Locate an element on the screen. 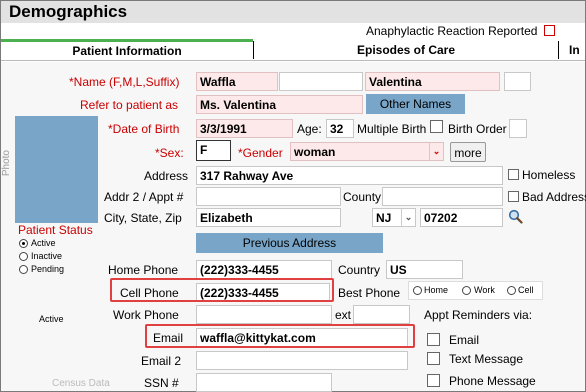 The width and height of the screenshot is (586, 392). reminder-email-label: Email is located at coordinates (464, 340).